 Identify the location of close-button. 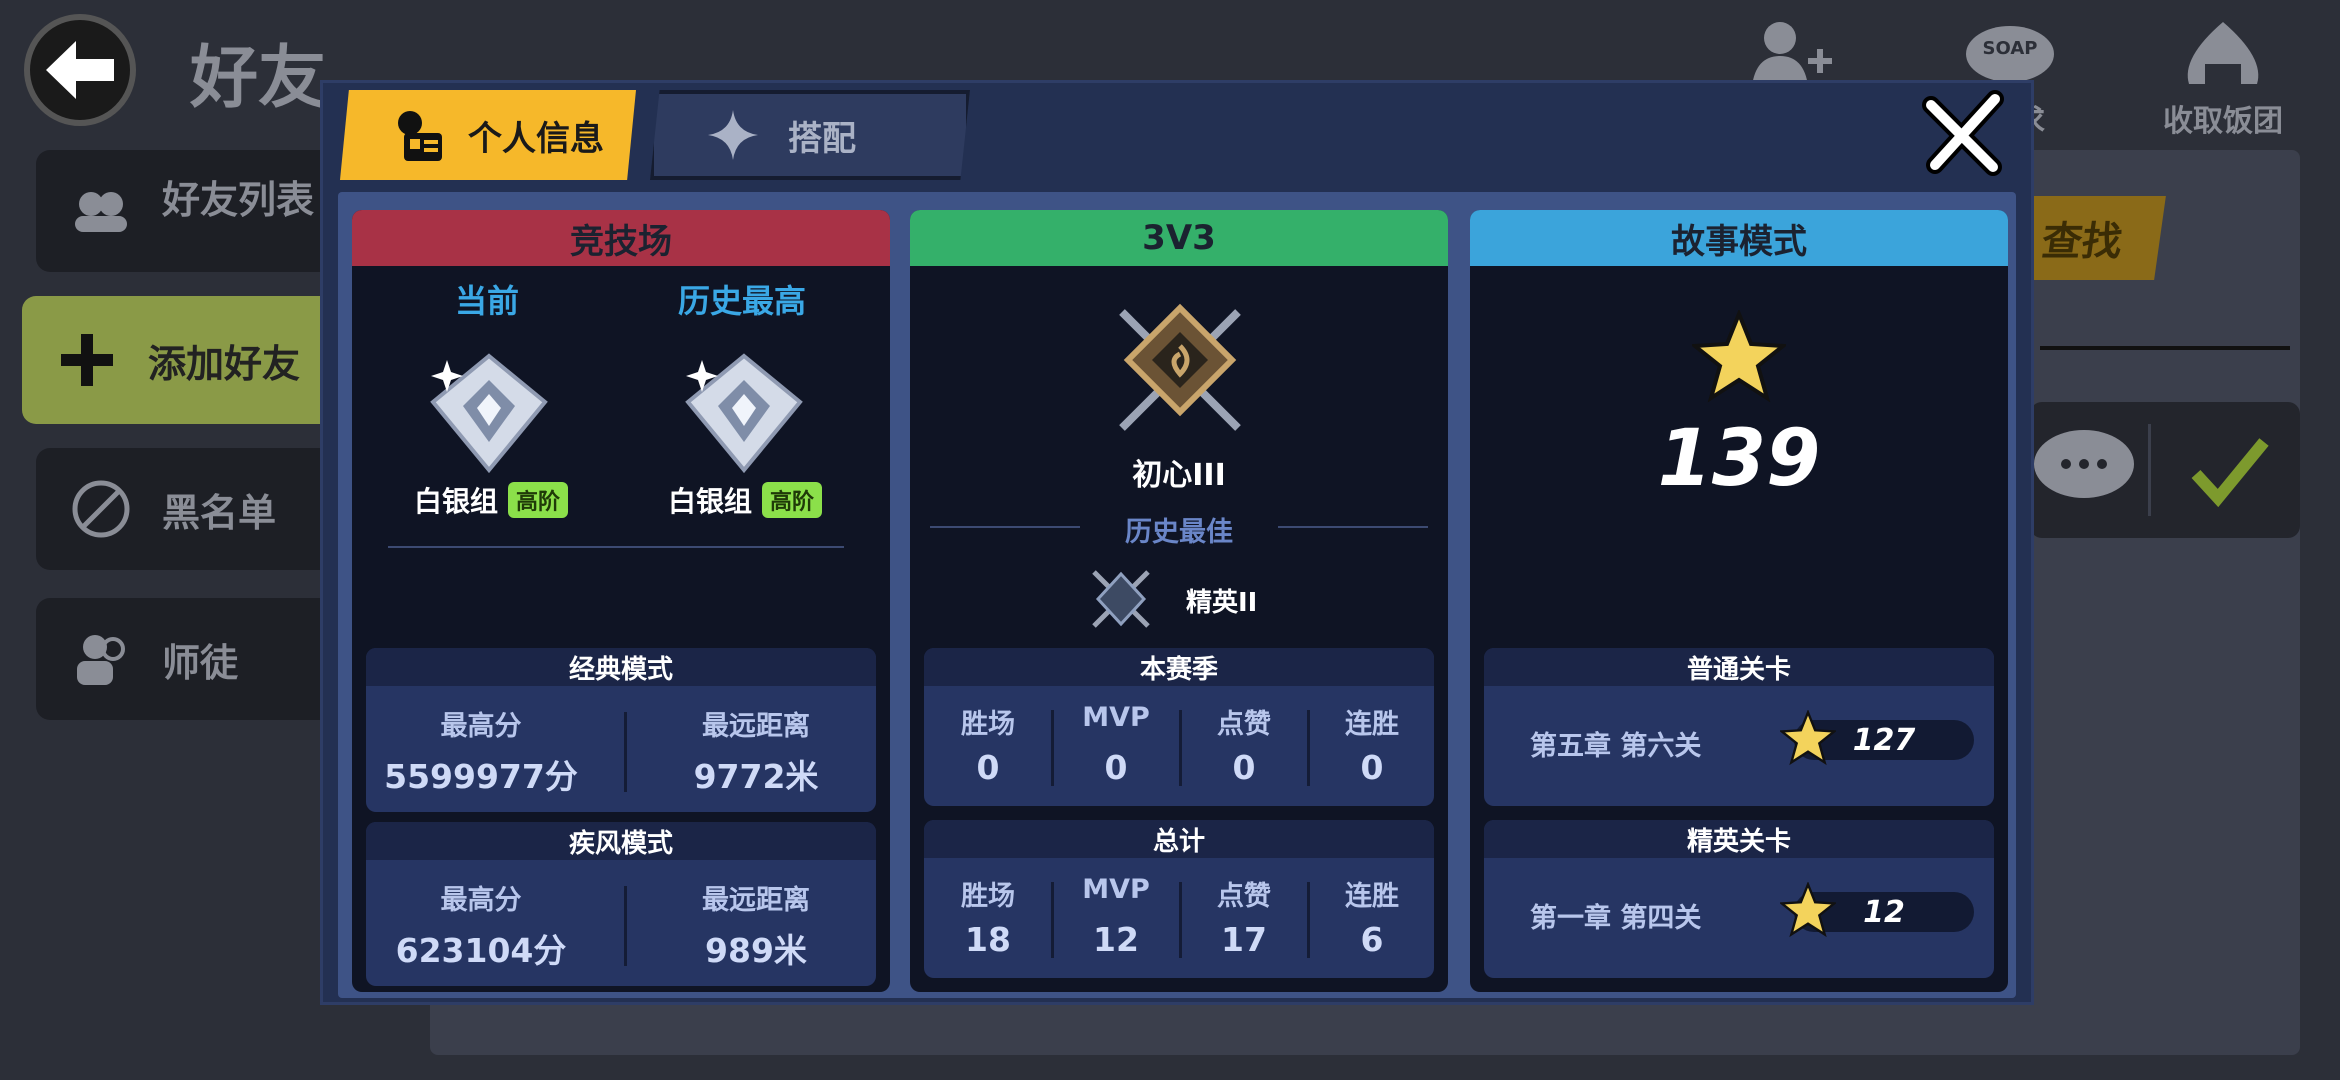
(1965, 133).